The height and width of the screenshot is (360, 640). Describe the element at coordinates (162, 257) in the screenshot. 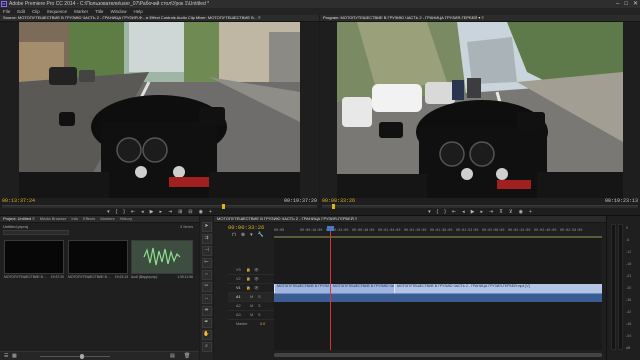

I see `audio-clip-thumbnail` at that location.